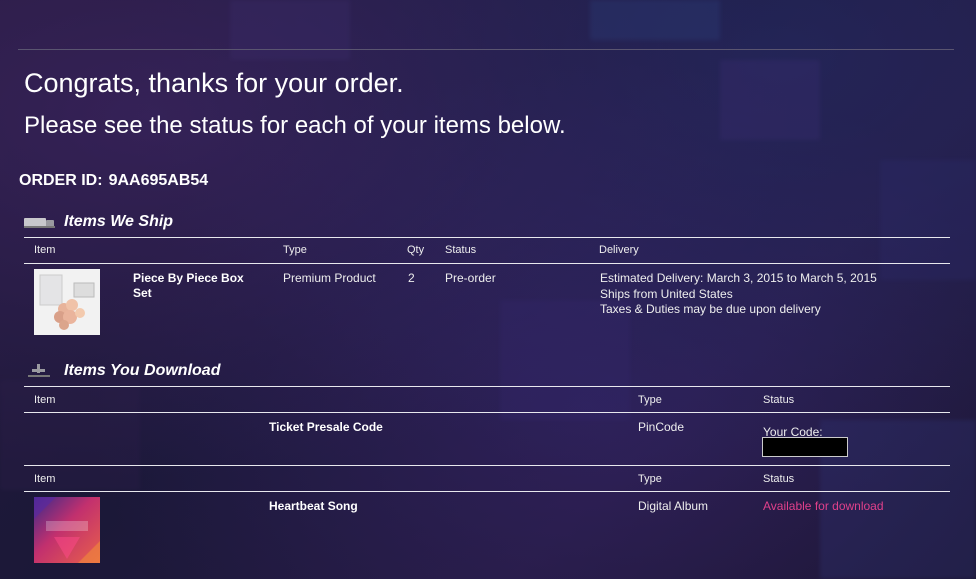 The width and height of the screenshot is (976, 579). Describe the element at coordinates (661, 427) in the screenshot. I see `presale-item-type: PinCode` at that location.